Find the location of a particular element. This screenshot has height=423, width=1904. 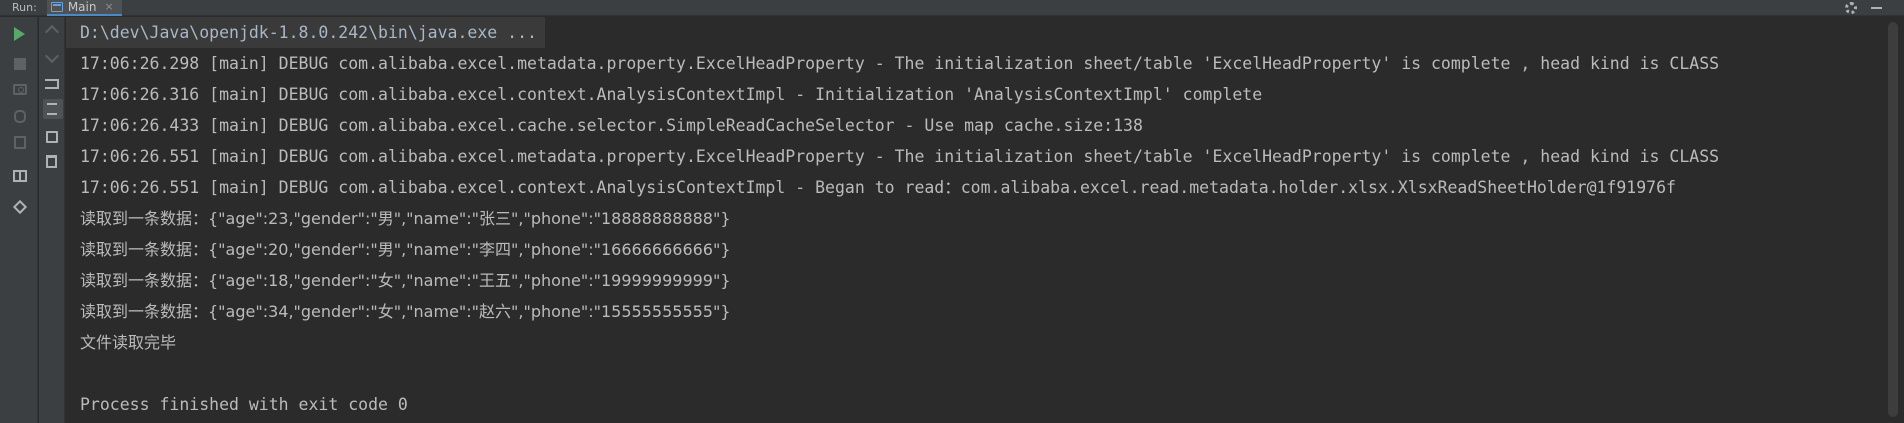

console-line: 文件读取完毕 is located at coordinates (128, 342).